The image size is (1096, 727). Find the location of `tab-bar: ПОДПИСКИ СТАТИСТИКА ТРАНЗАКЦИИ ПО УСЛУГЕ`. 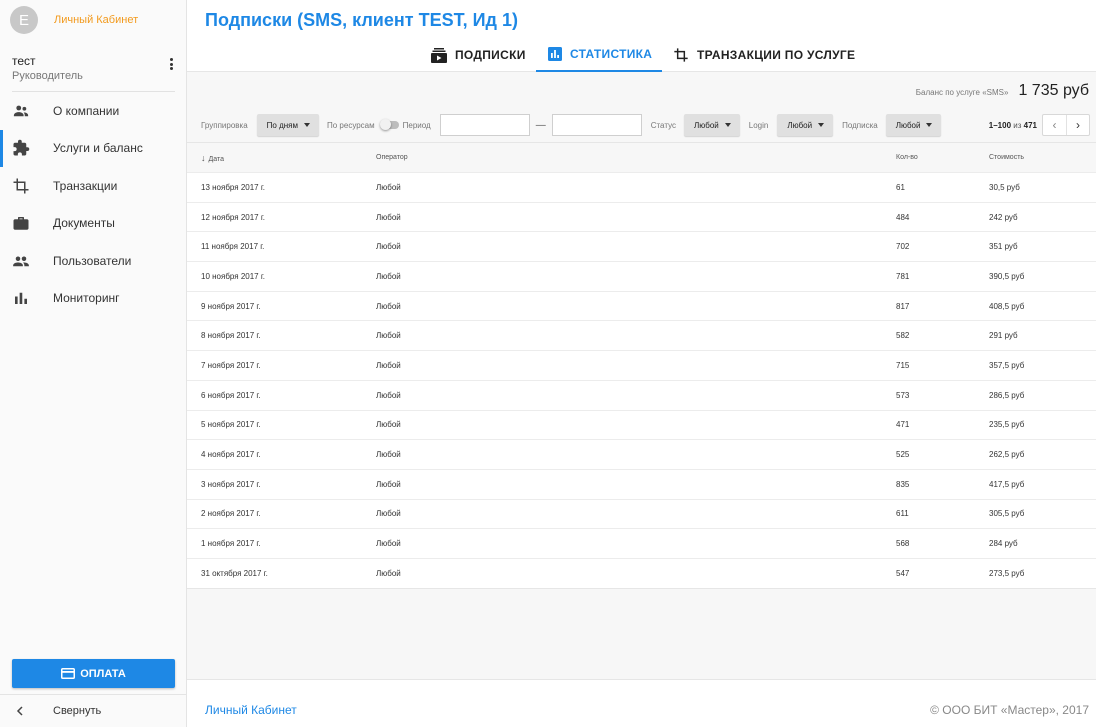

tab-bar: ПОДПИСКИ СТАТИСТИКА ТРАНЗАКЦИИ ПО УСЛУГЕ is located at coordinates (641, 55).